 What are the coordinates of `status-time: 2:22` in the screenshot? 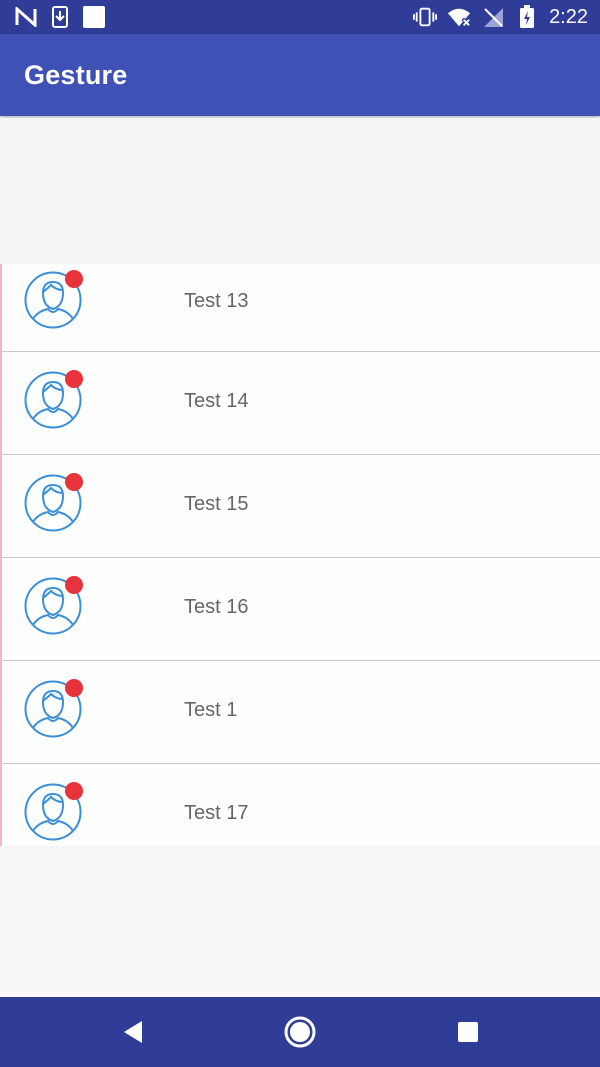 It's located at (568, 17).